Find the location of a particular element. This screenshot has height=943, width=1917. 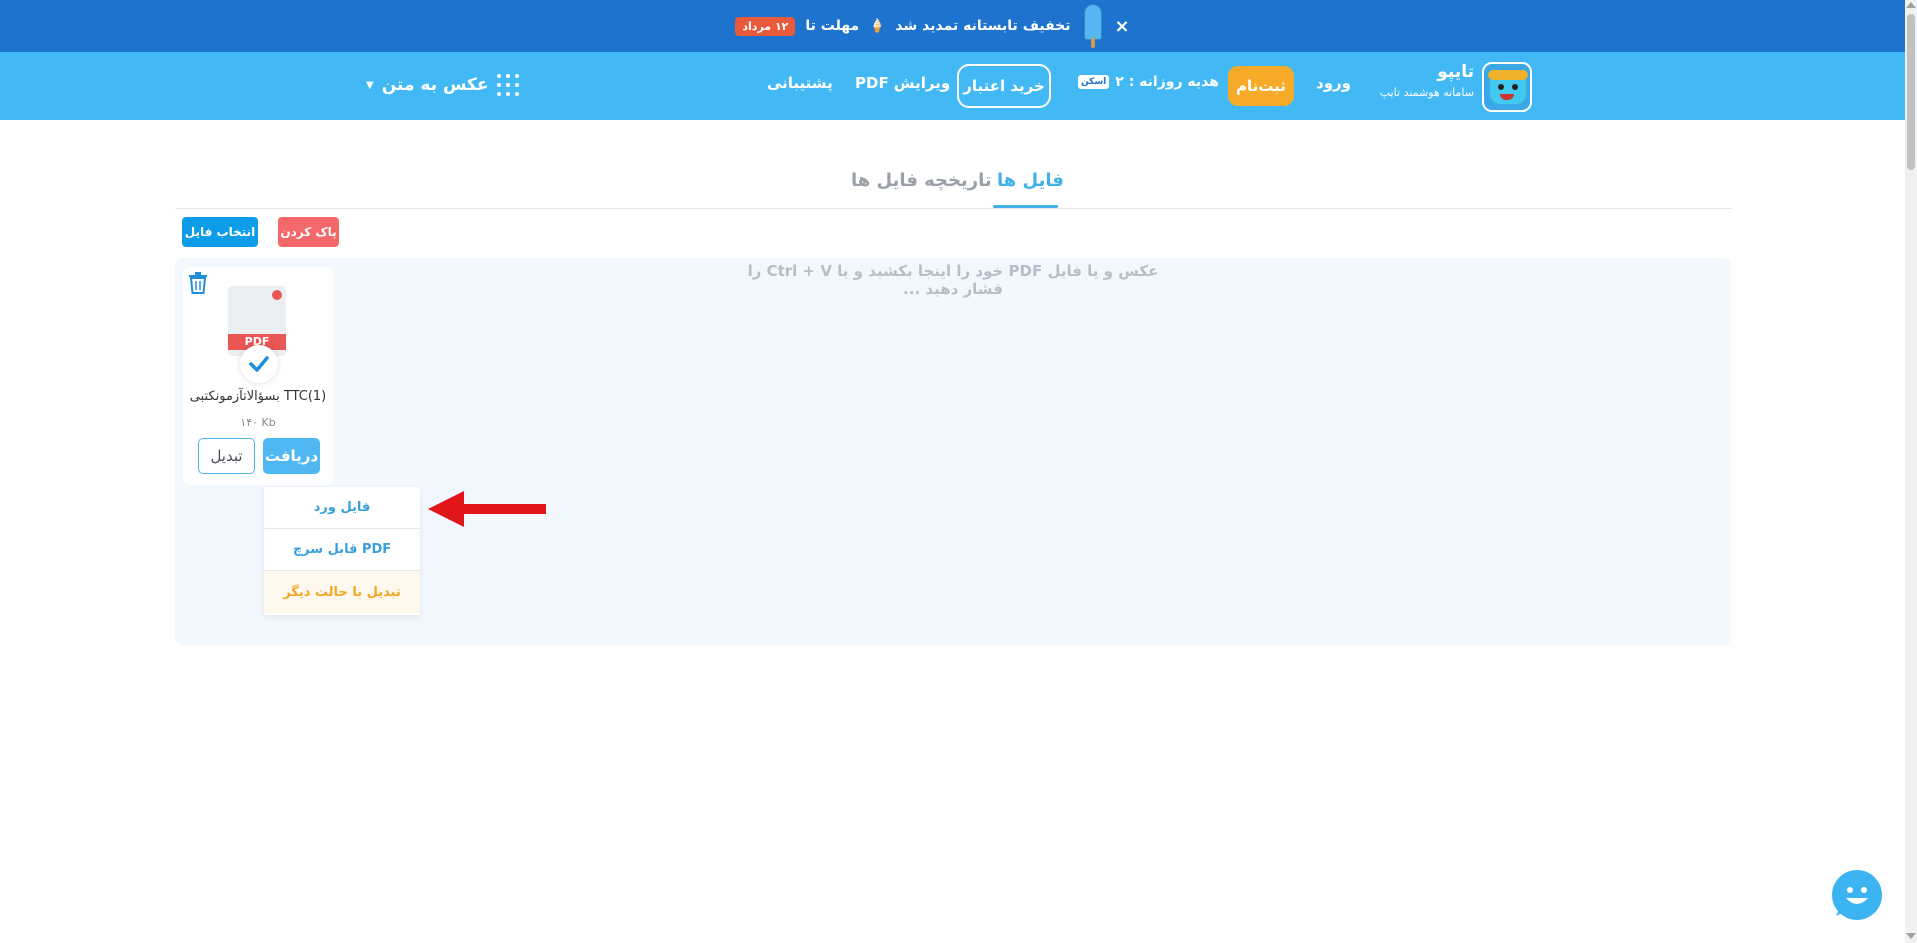

file-name: بسؤالاتآزمونکتبی TTC(1) is located at coordinates (258, 396).